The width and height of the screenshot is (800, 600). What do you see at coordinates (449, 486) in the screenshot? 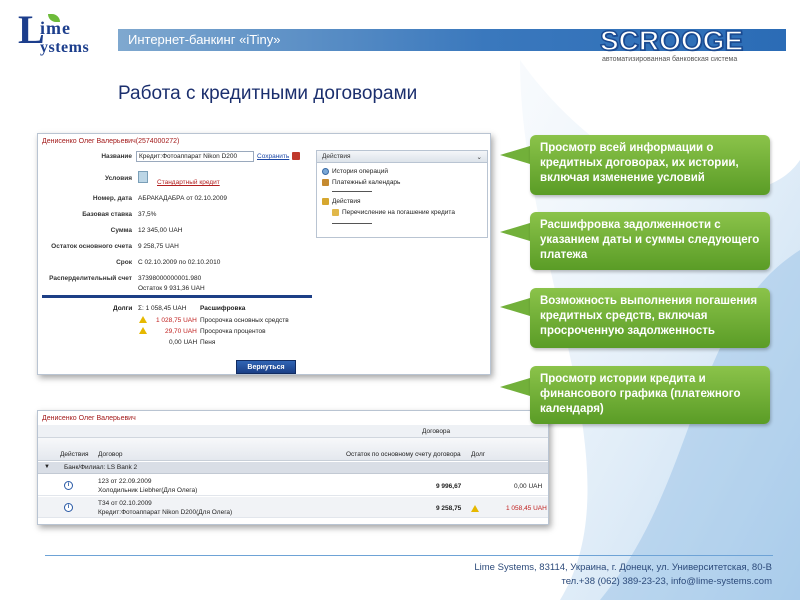
I see `contract-balance: 9 996,67` at bounding box center [449, 486].